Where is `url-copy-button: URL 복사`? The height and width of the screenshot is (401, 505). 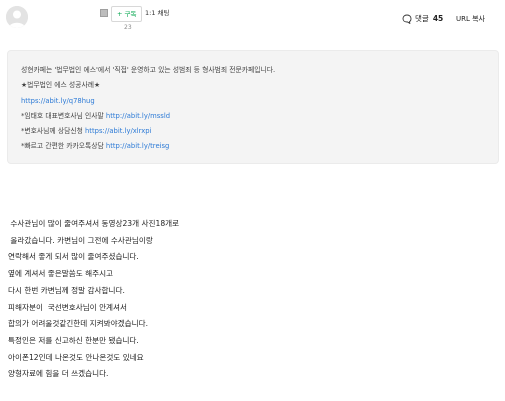
url-copy-button: URL 복사 is located at coordinates (470, 19).